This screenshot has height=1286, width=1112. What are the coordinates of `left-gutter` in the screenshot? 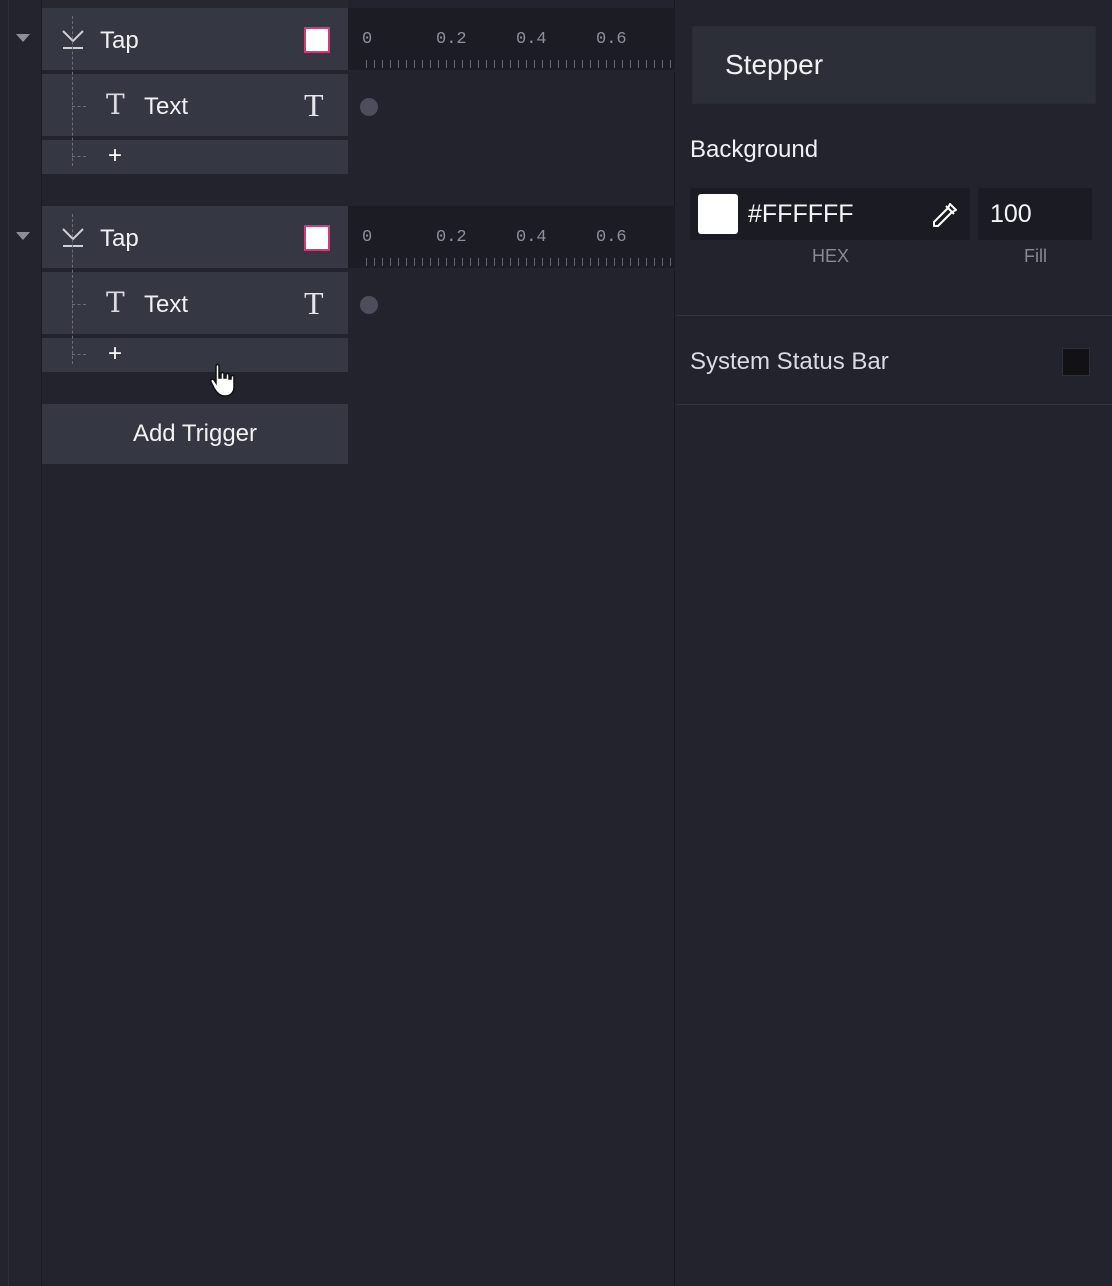 It's located at (21, 643).